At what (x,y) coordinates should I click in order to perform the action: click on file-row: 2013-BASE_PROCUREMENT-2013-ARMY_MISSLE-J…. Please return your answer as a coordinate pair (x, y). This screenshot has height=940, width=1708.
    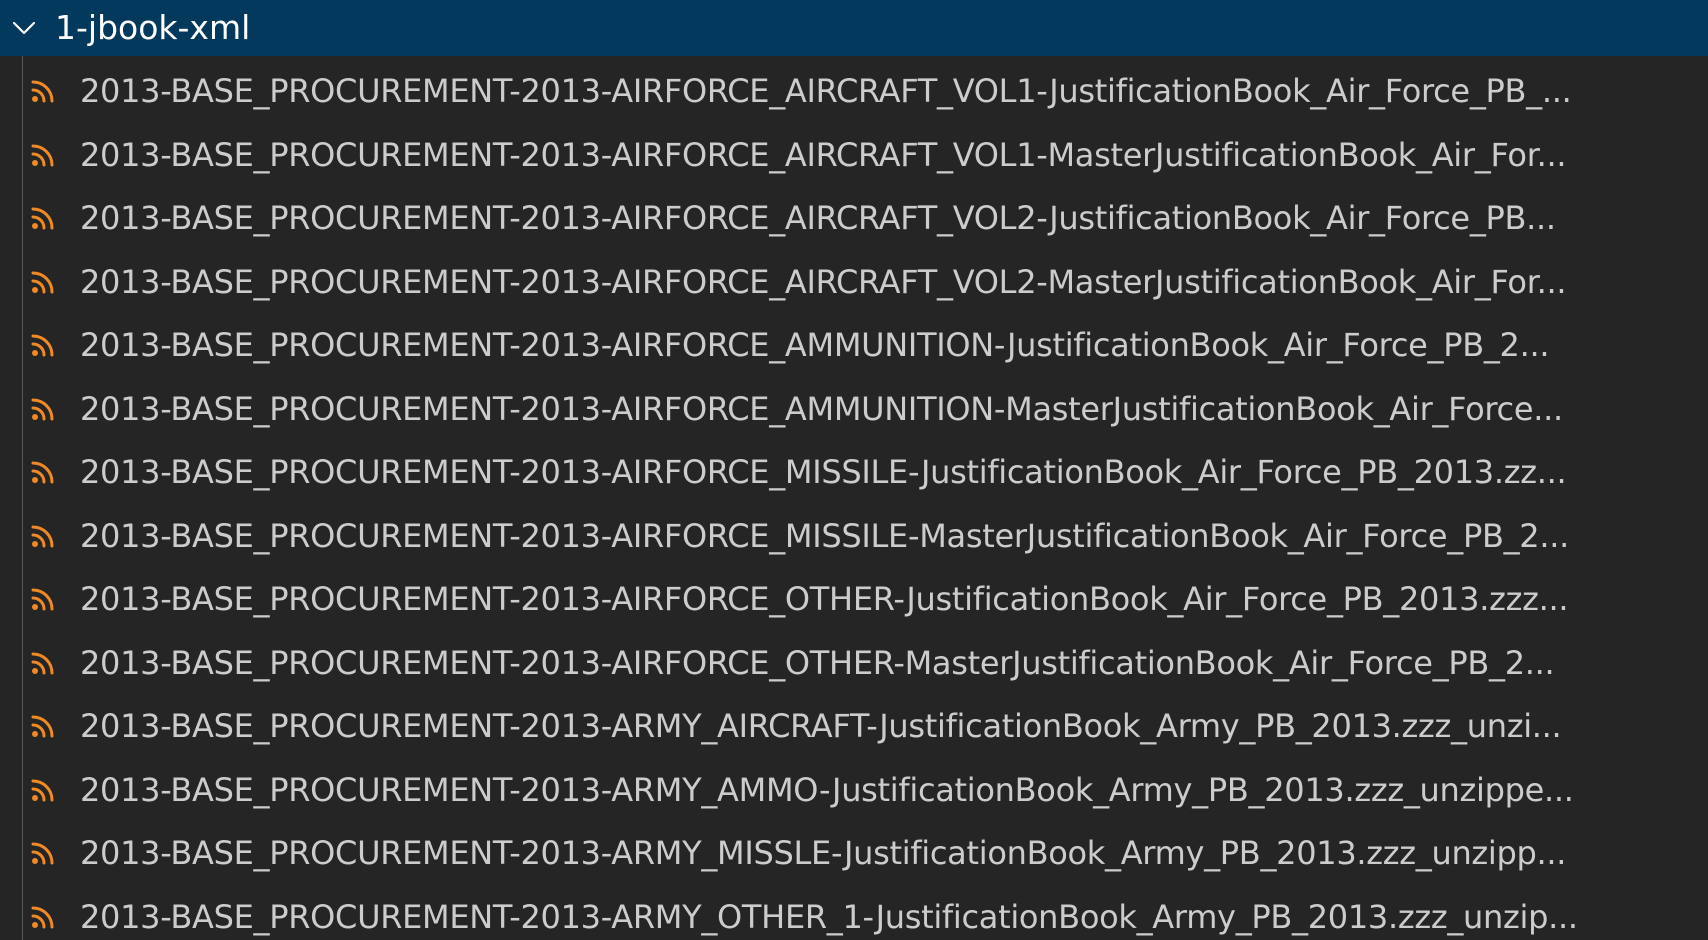
    Looking at the image, I should click on (854, 854).